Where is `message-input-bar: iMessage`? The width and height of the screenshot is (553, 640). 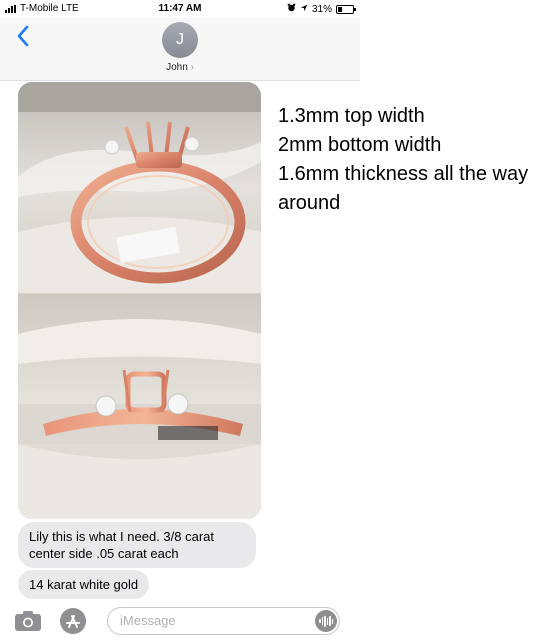 message-input-bar: iMessage is located at coordinates (180, 620).